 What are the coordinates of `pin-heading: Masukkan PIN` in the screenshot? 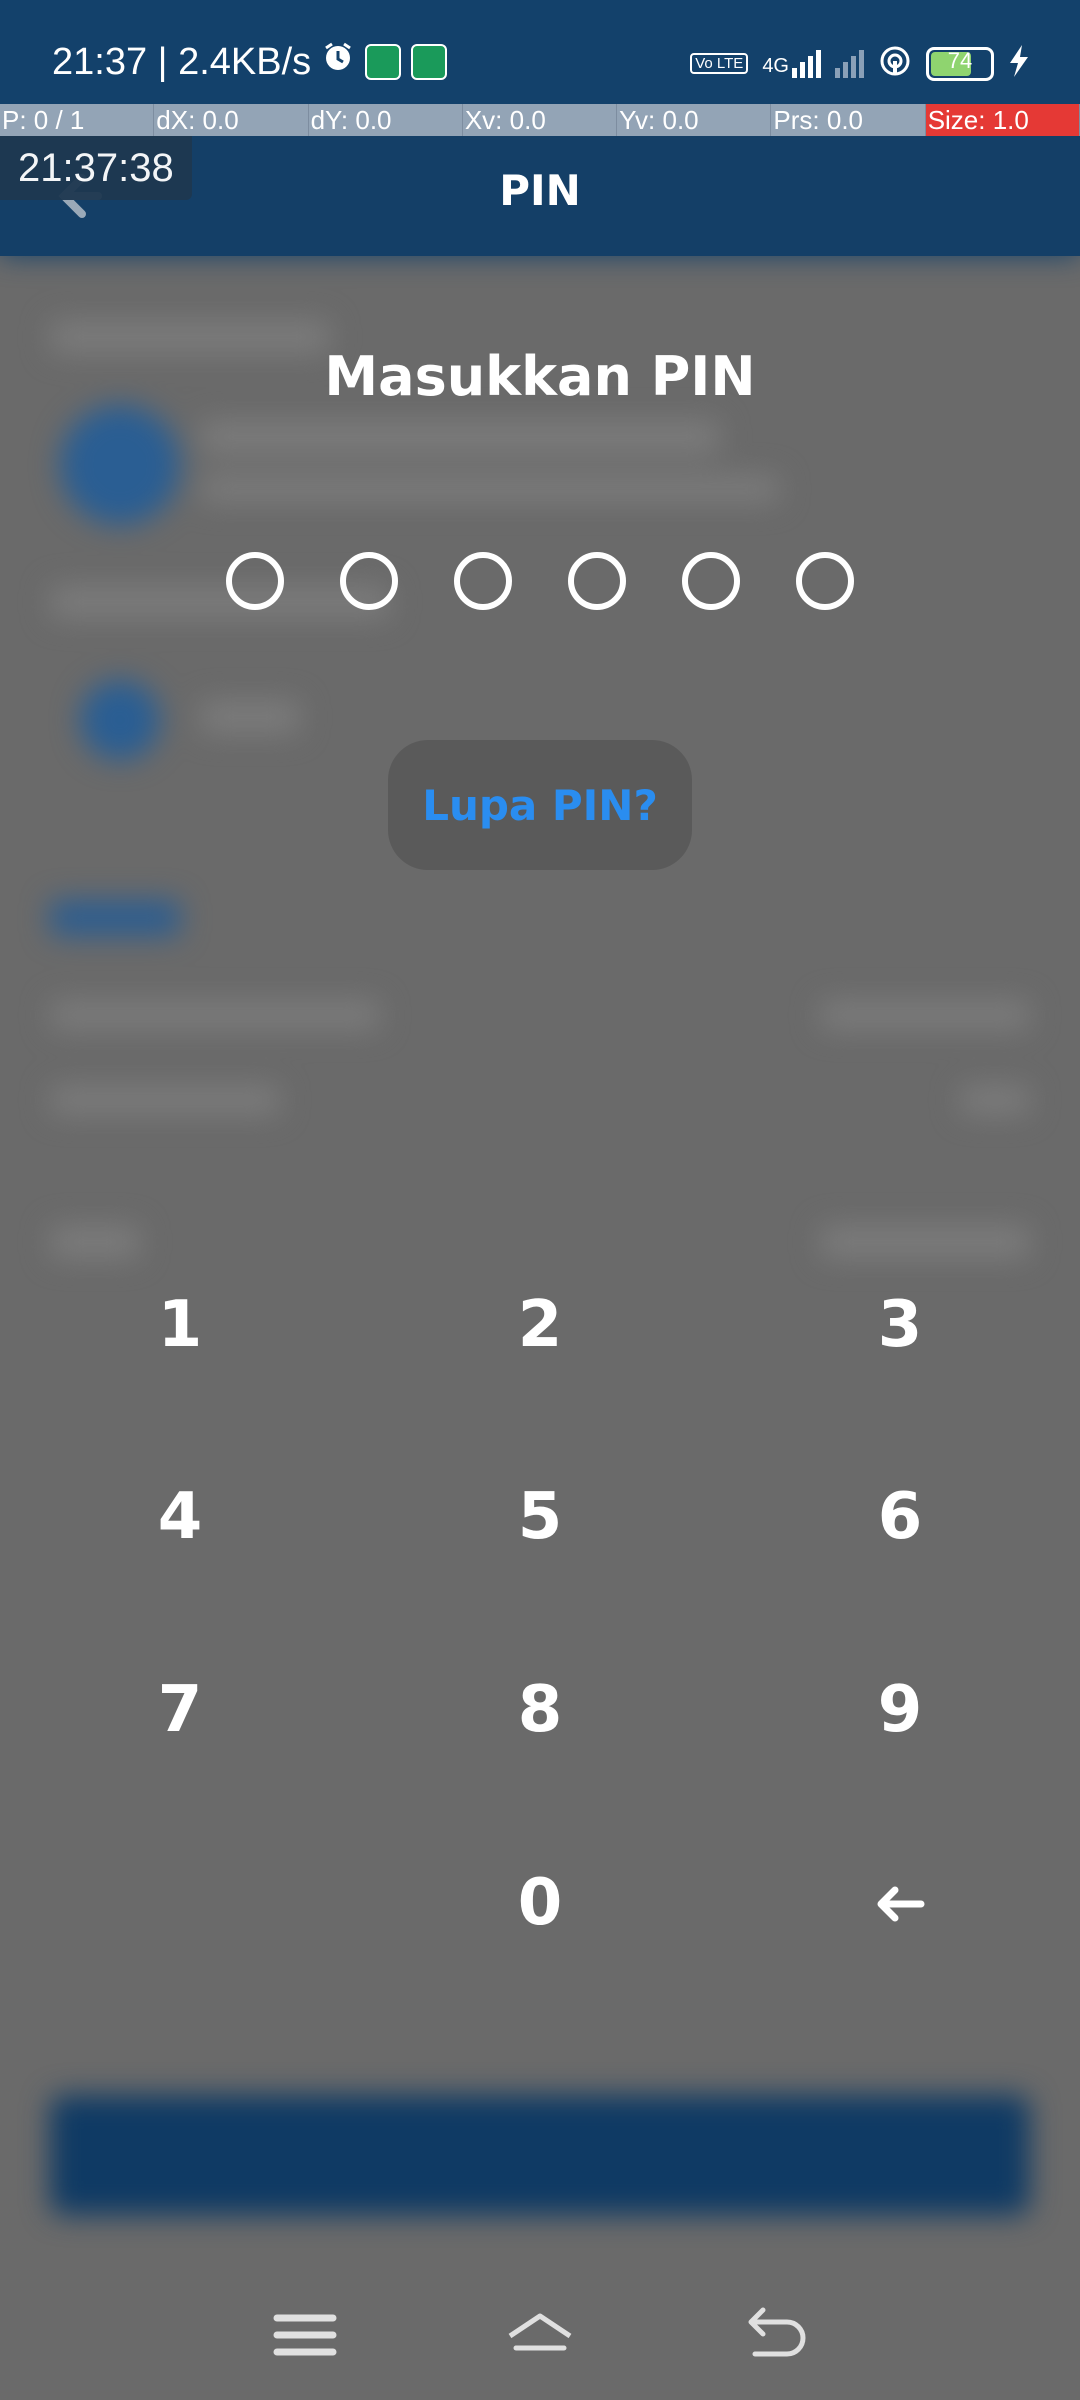 It's located at (540, 376).